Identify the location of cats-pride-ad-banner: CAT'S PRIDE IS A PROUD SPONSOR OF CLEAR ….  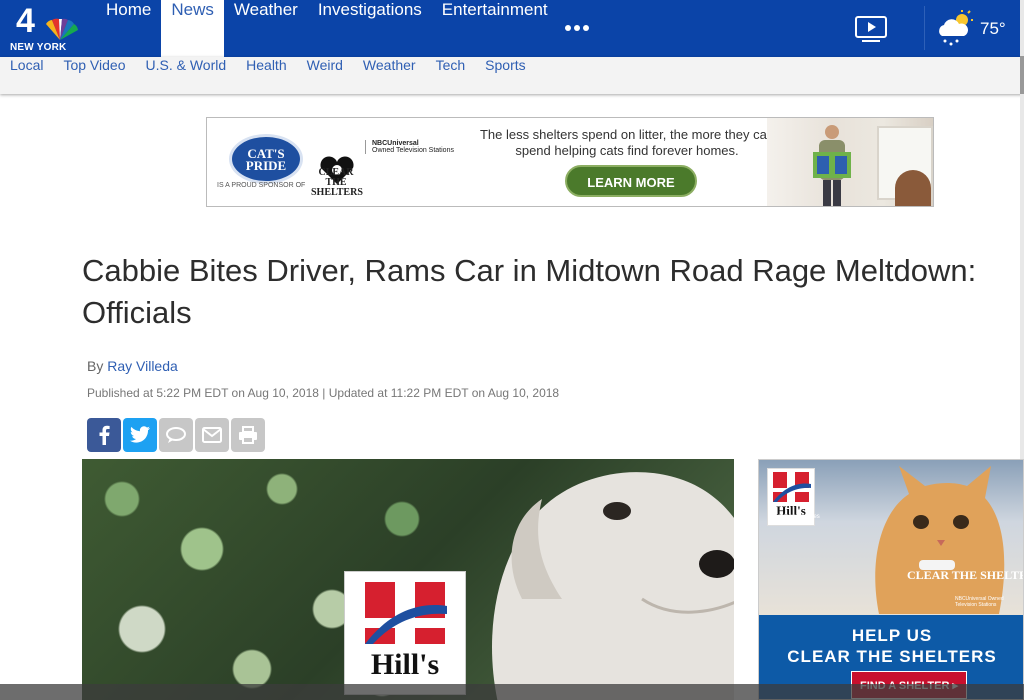
(570, 162).